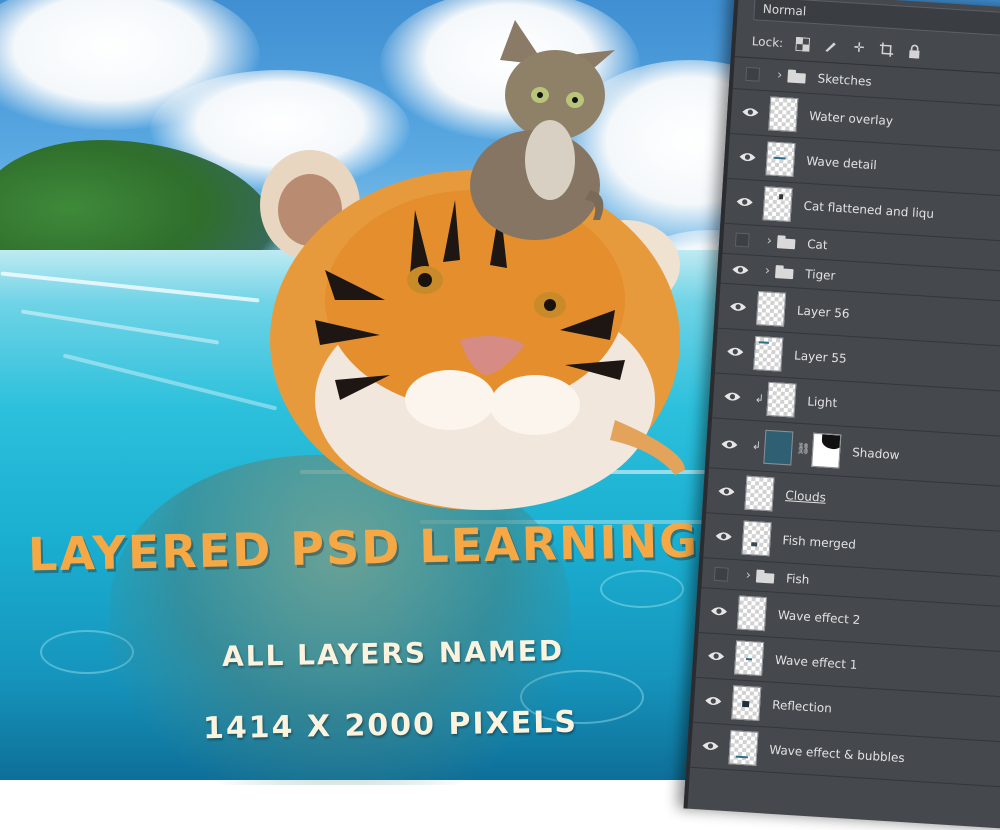  I want to click on layer-name: Water overlay, so click(851, 118).